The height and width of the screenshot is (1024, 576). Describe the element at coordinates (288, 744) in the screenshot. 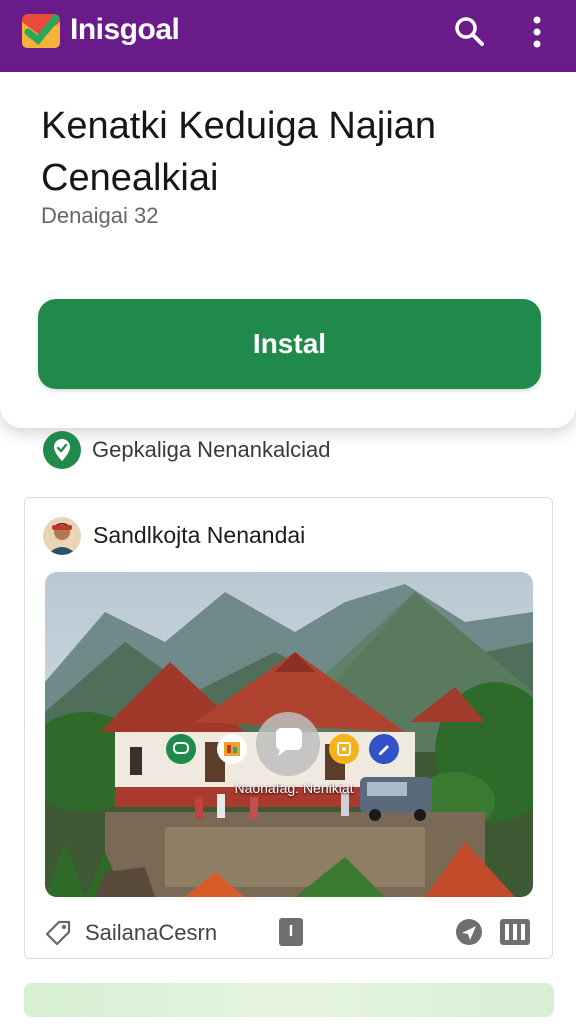

I see `play-comment-icon` at that location.